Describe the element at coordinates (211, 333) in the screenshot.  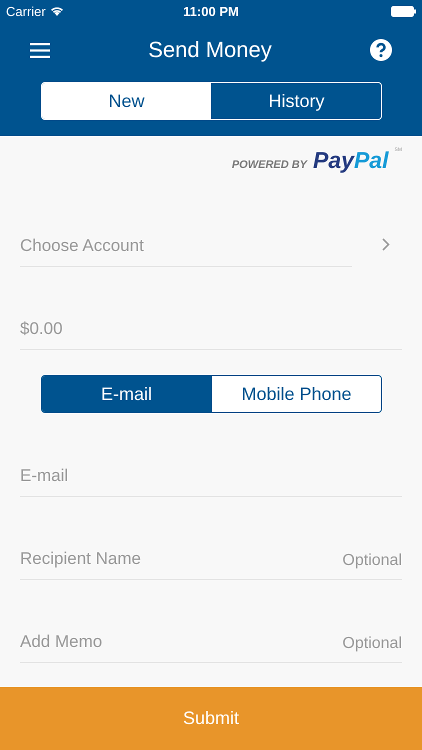
I see `amount-field: $0.00` at that location.